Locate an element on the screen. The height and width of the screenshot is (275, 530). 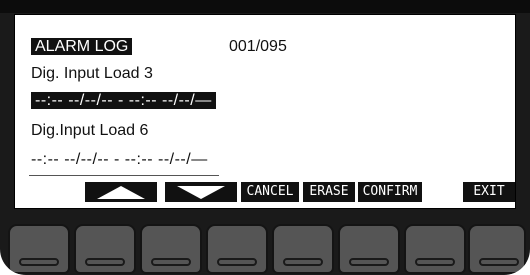
exit-button: EXIT is located at coordinates (489, 192).